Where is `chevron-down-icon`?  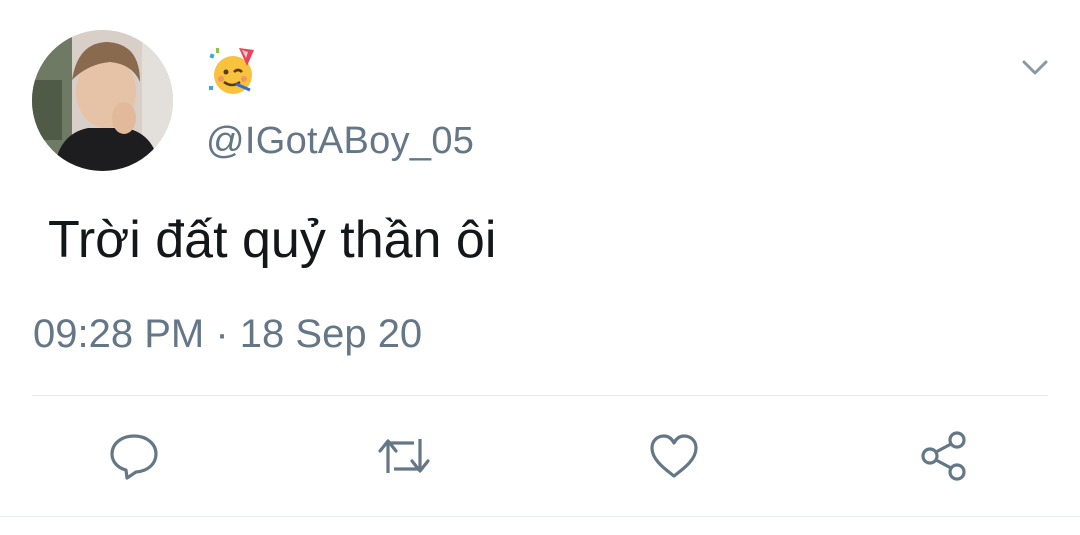 chevron-down-icon is located at coordinates (1035, 68).